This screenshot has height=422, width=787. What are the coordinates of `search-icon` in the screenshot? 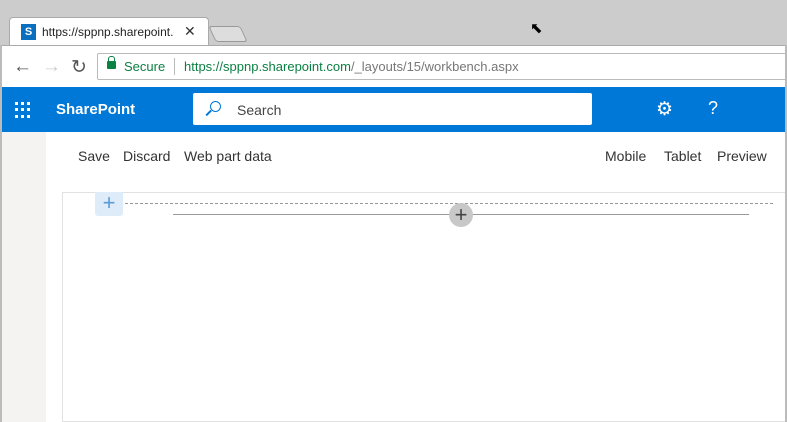 It's located at (215, 106).